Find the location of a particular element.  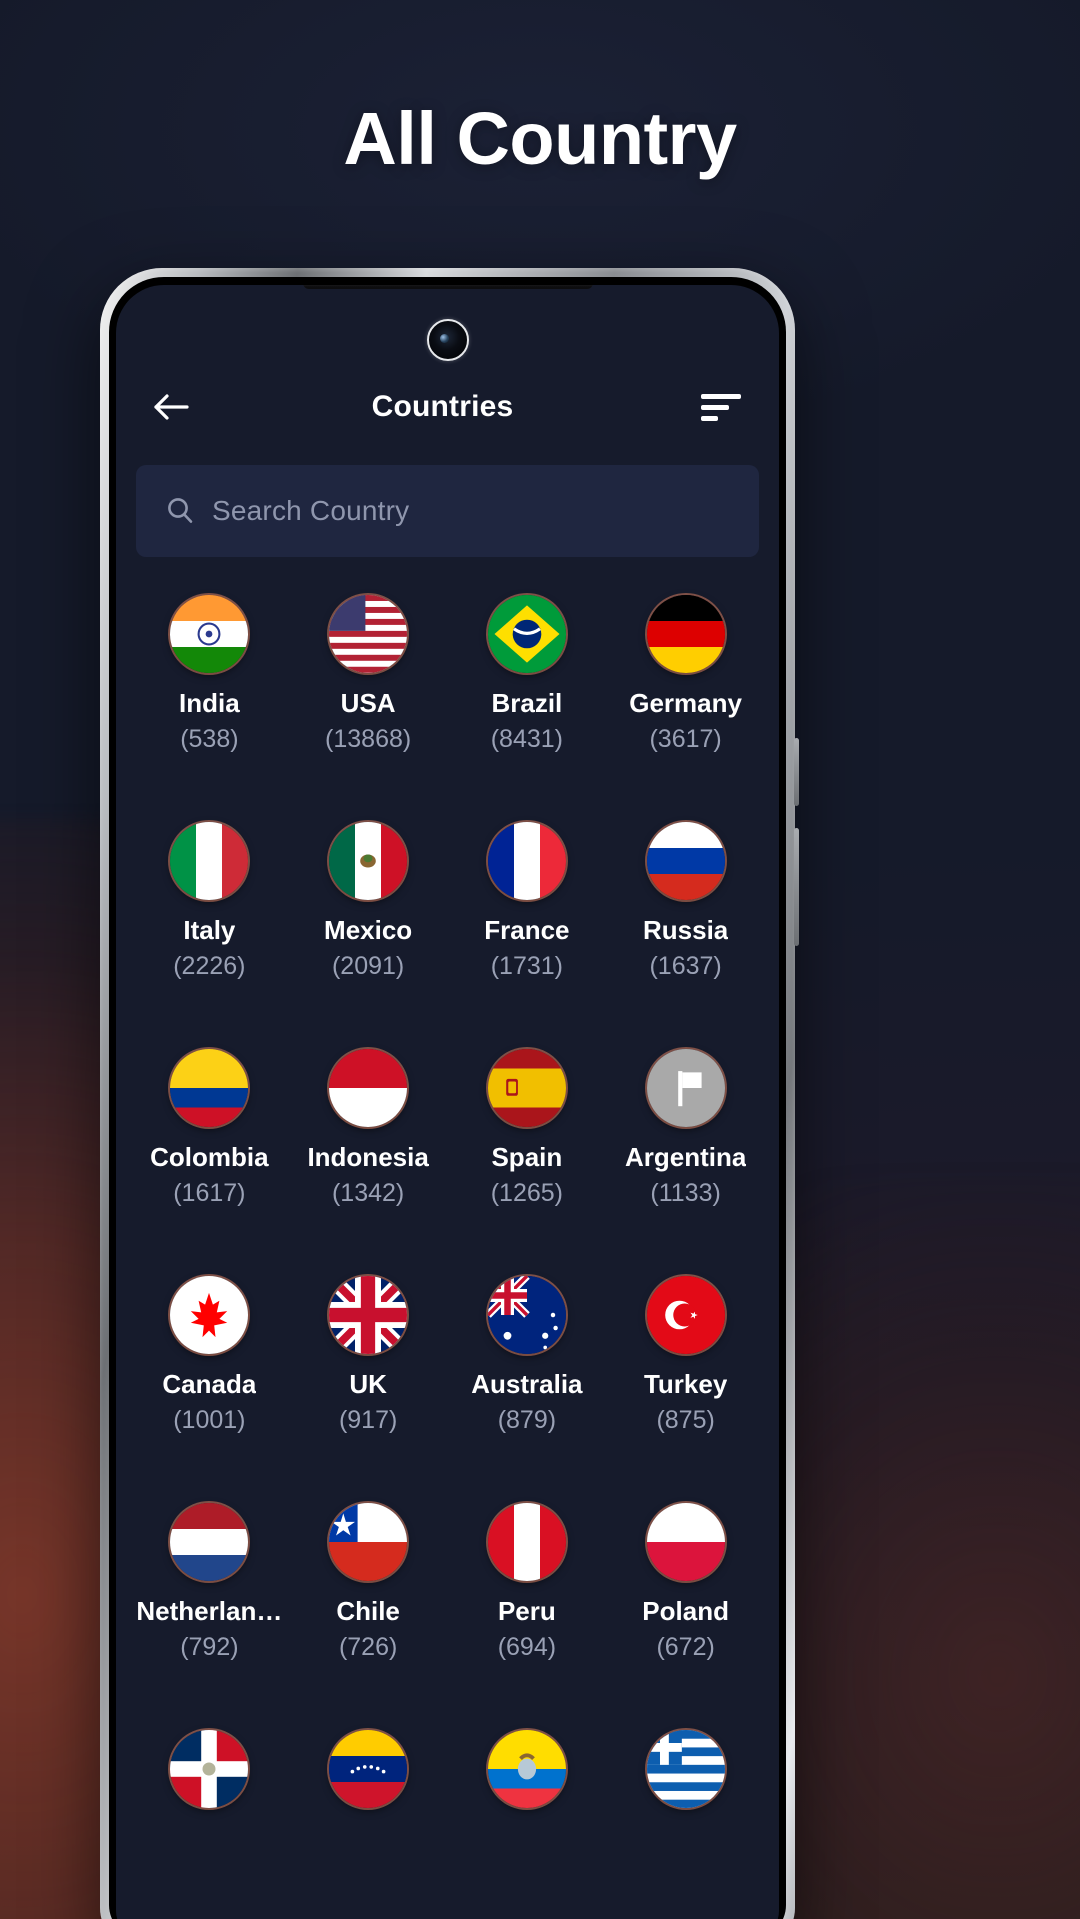

country-name: Germany is located at coordinates (685, 703).